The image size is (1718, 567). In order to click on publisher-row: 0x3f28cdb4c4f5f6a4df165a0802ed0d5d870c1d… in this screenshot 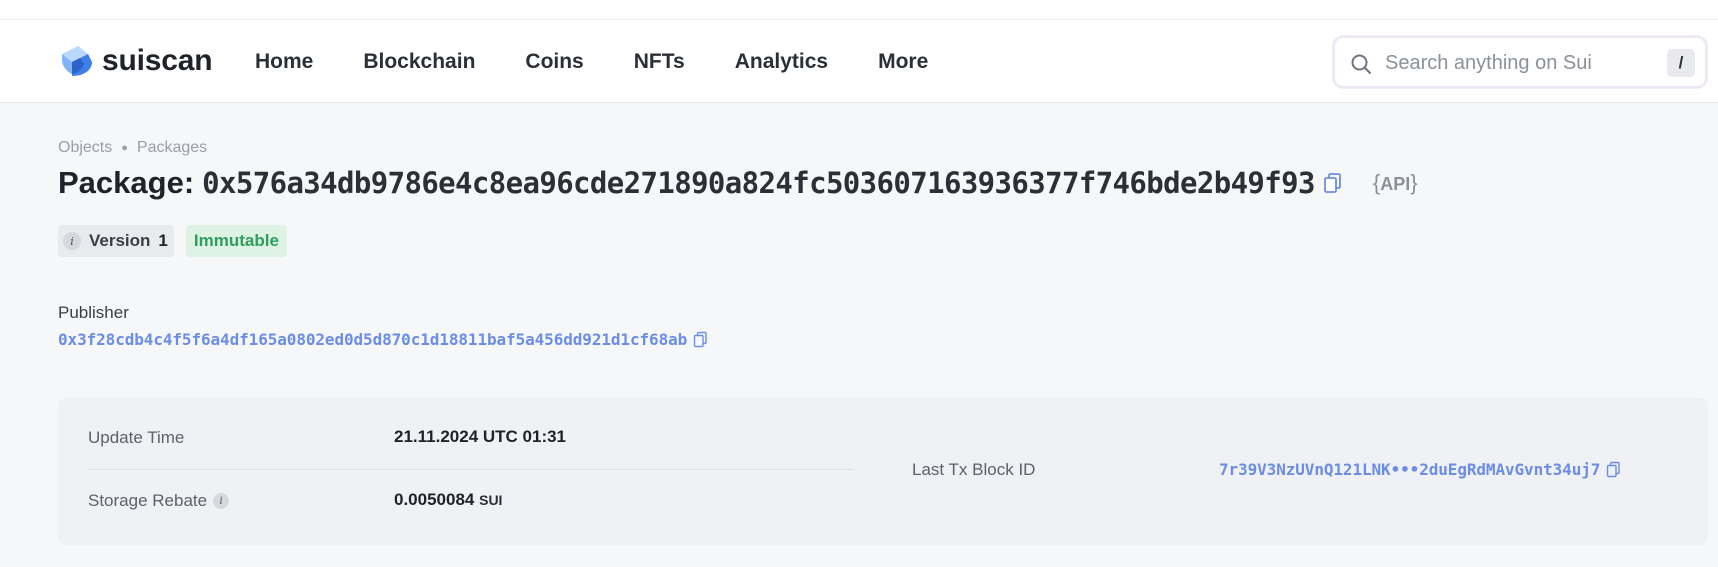, I will do `click(383, 339)`.